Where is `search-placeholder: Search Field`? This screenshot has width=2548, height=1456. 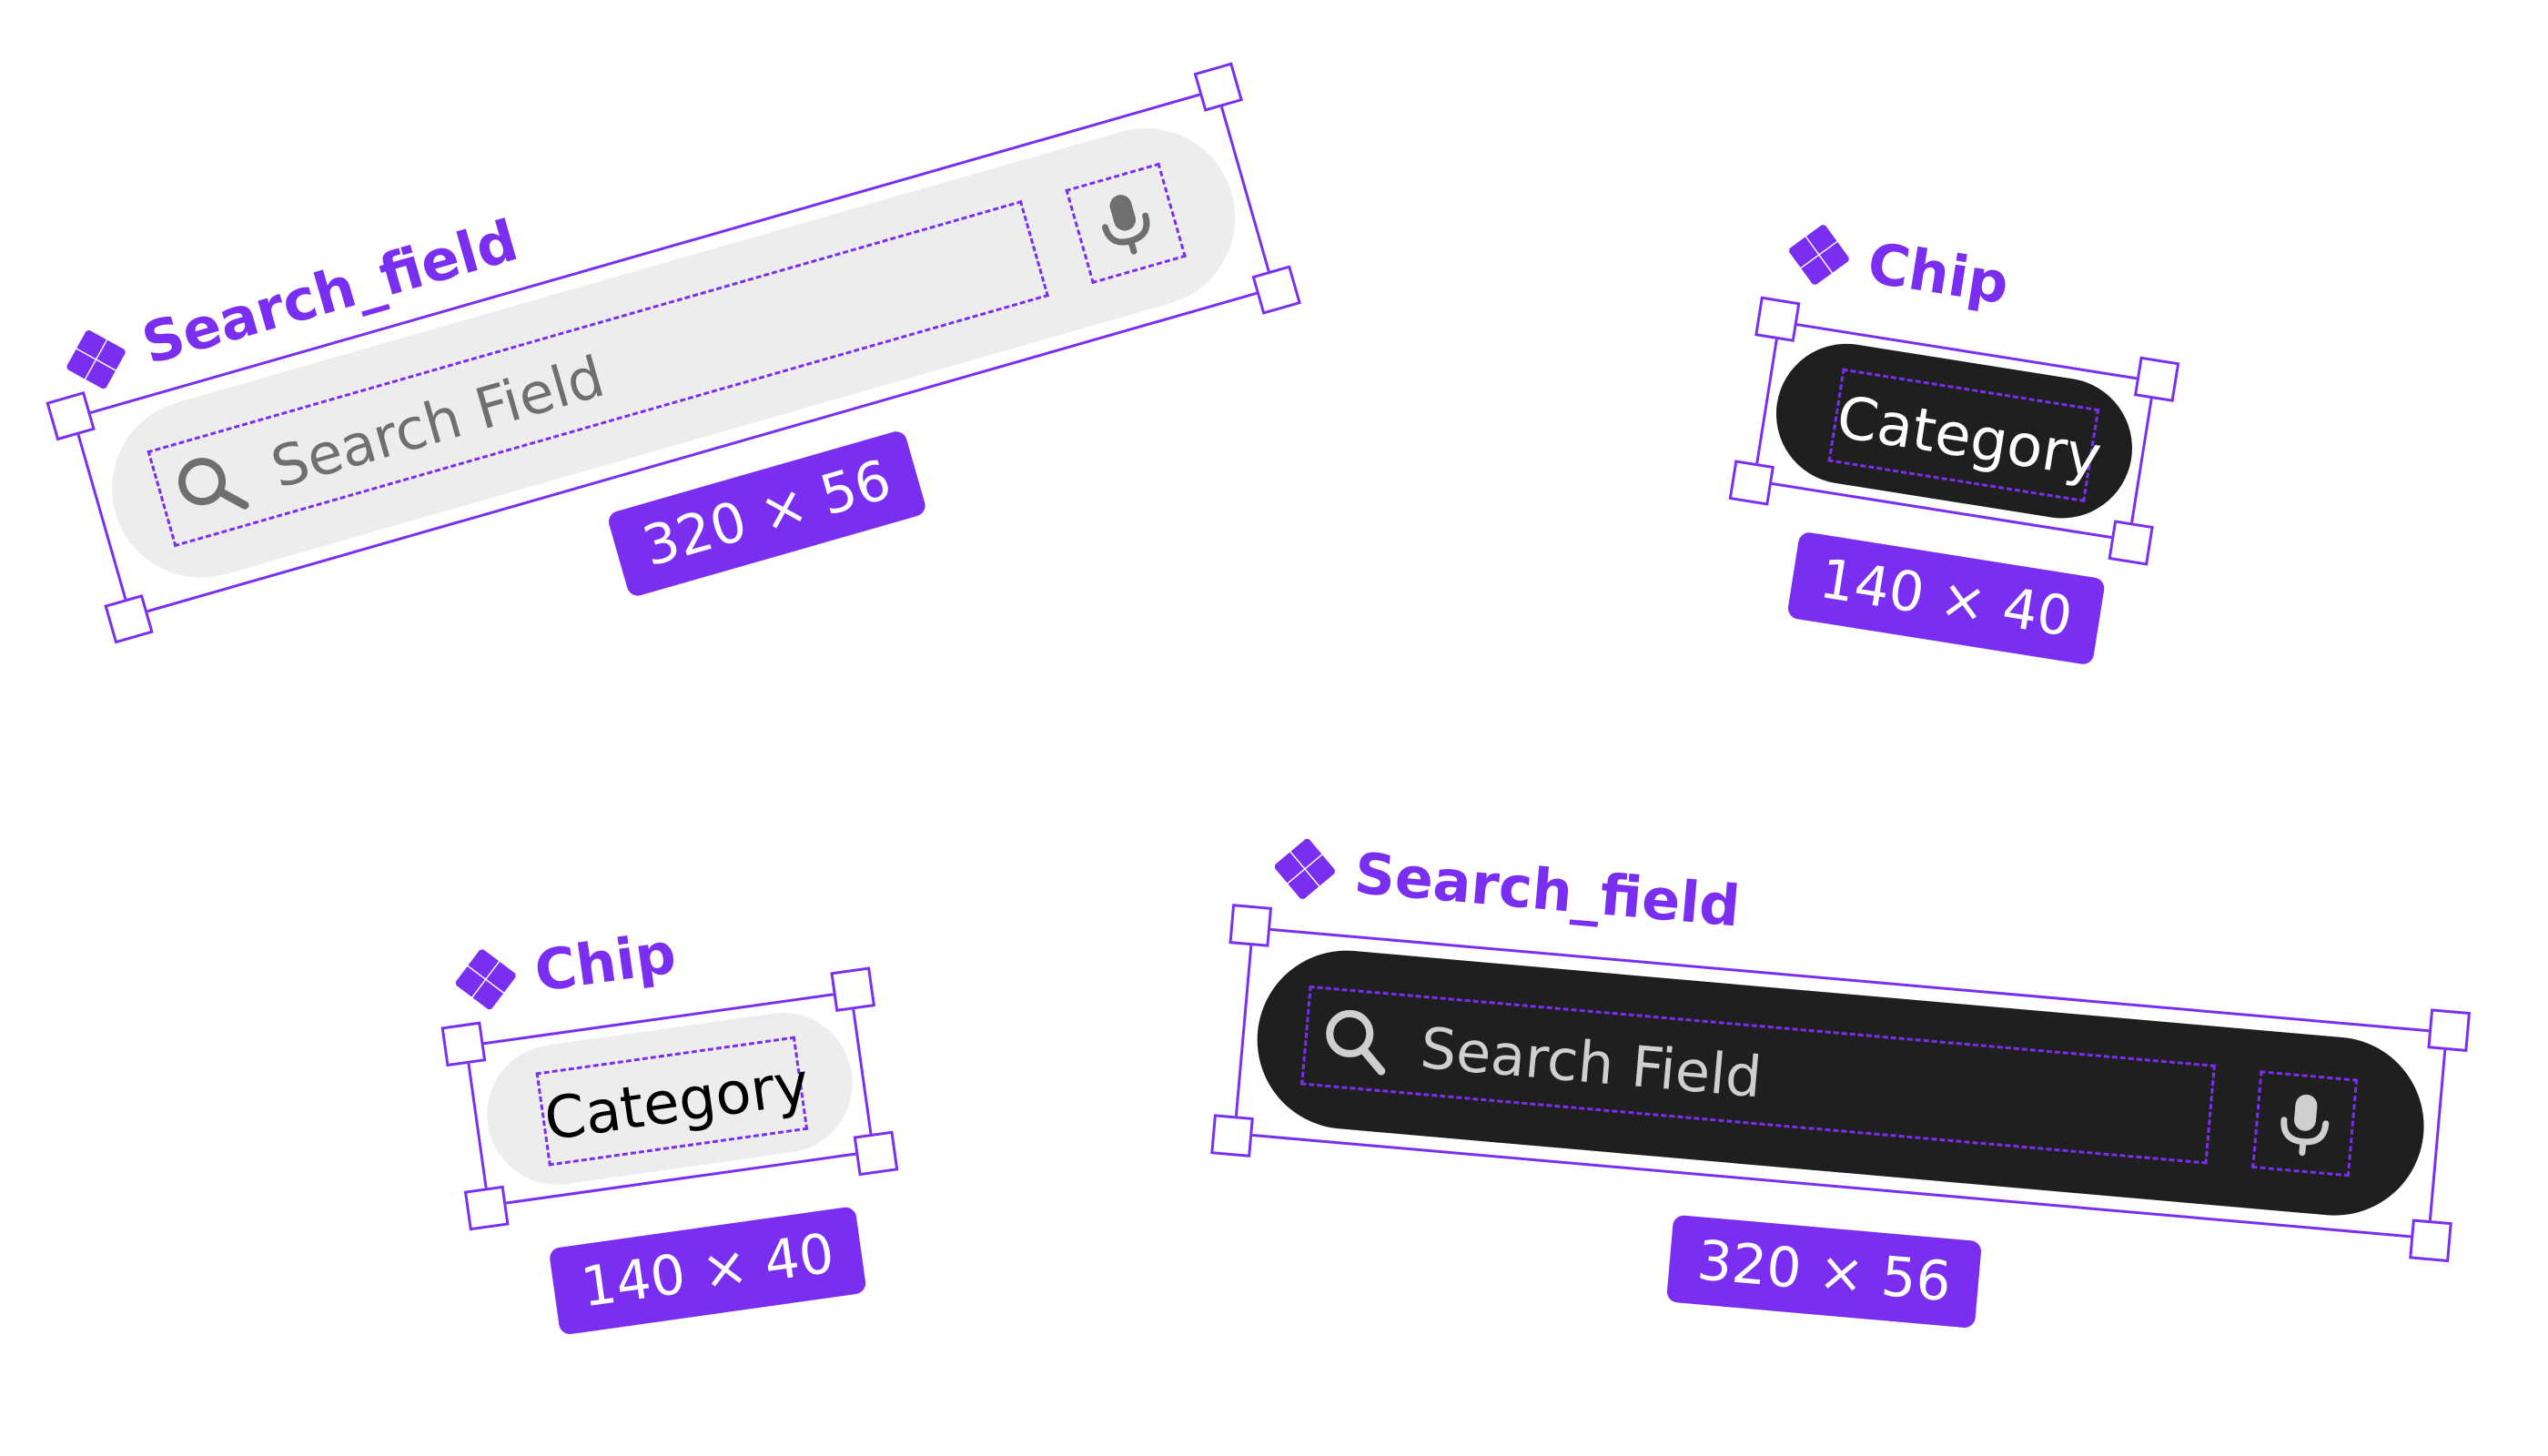
search-placeholder: Search Field is located at coordinates (1591, 1063).